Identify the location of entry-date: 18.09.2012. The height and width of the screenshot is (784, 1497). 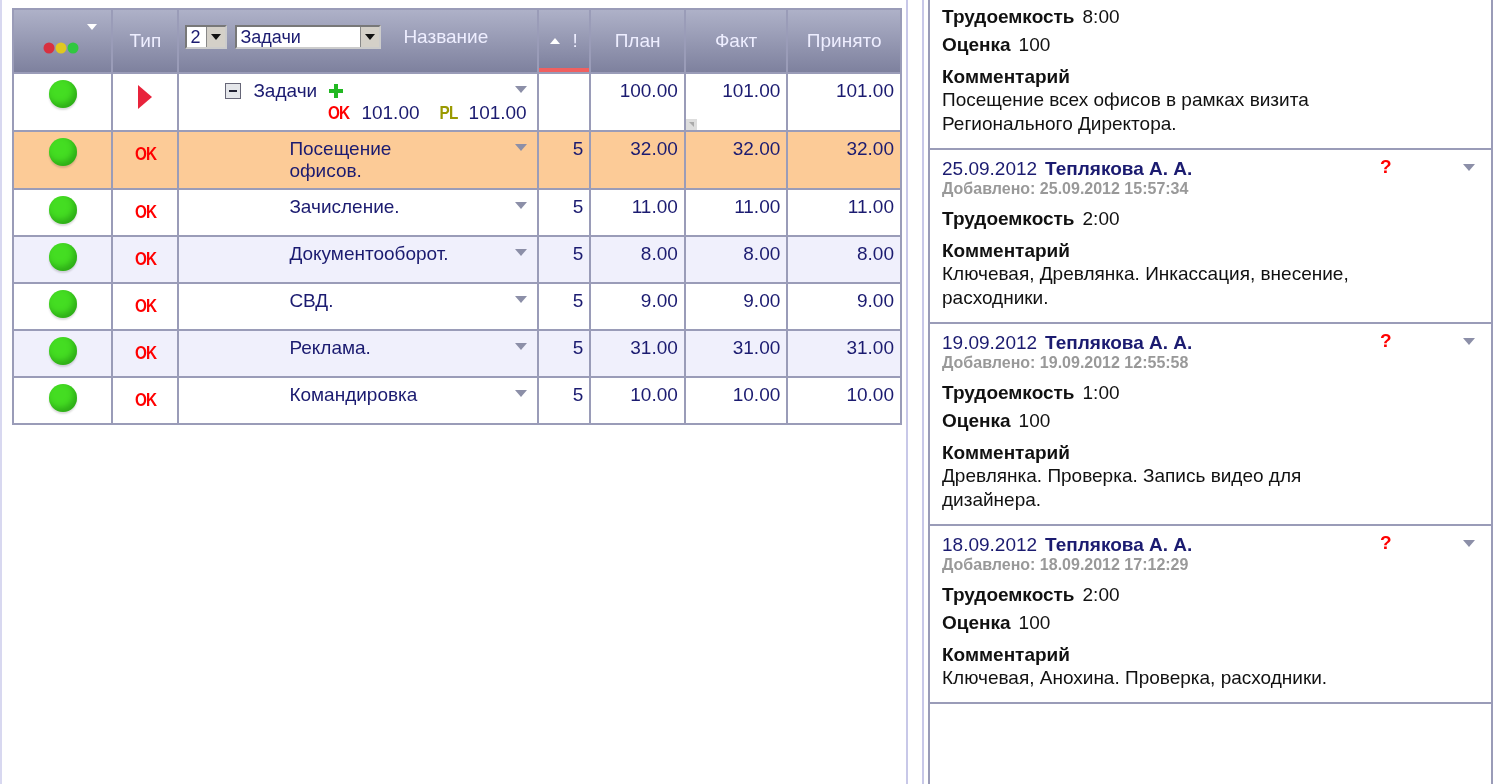
(990, 545).